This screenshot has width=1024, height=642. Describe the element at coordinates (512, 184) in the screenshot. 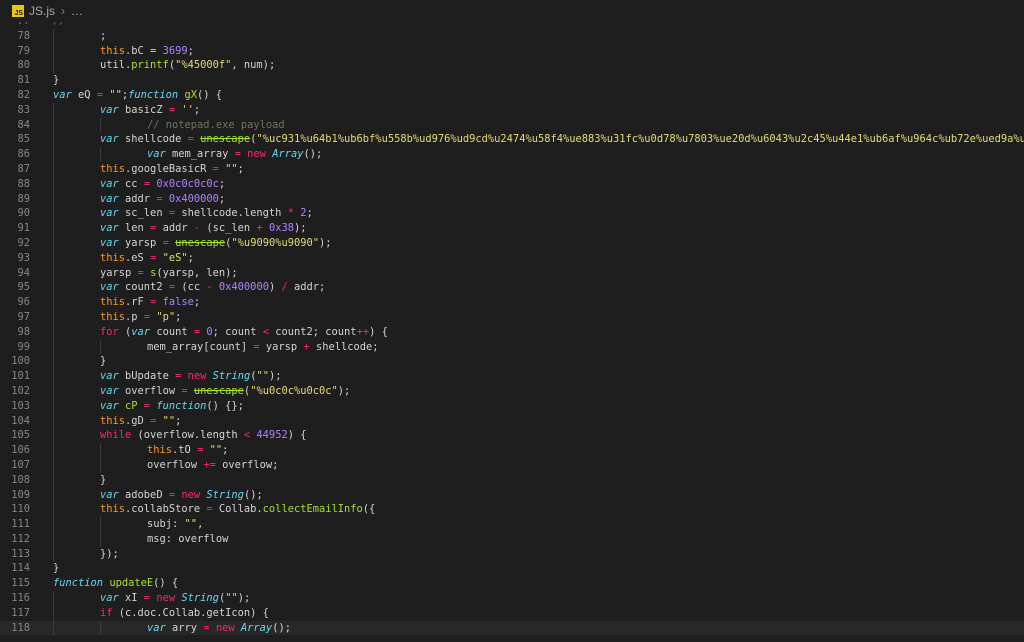

I see `code-line: 88 var cc = 0x0c0c0c0c;` at that location.